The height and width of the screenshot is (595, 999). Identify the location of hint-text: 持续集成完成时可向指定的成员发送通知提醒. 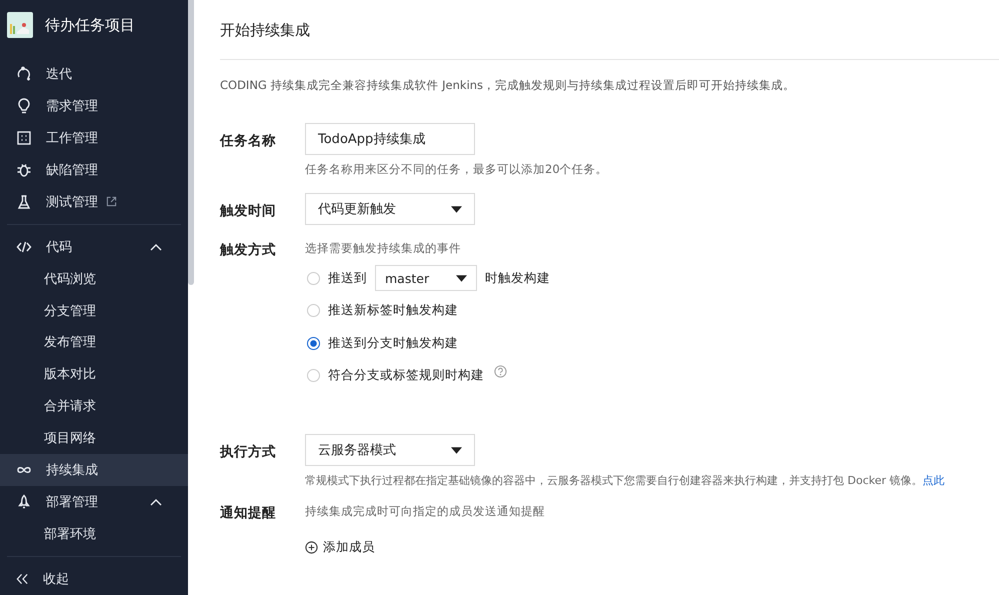
(425, 511).